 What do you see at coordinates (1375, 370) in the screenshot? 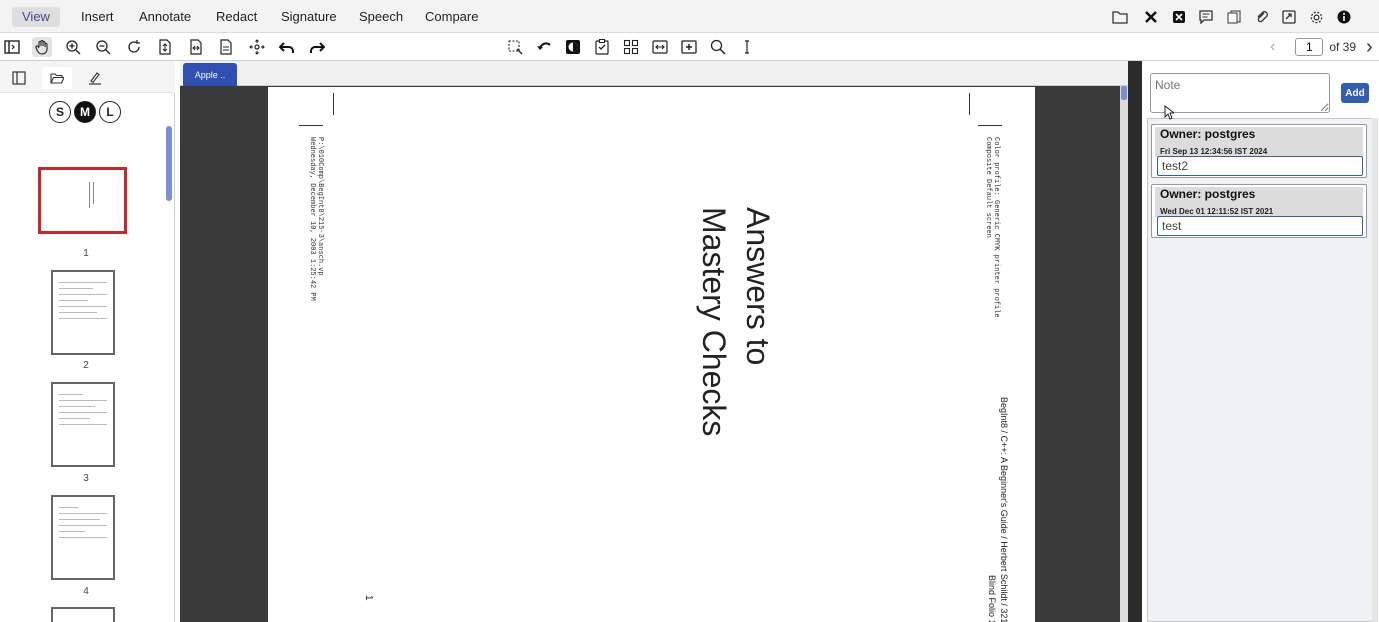
I see `notes-scrollbar` at bounding box center [1375, 370].